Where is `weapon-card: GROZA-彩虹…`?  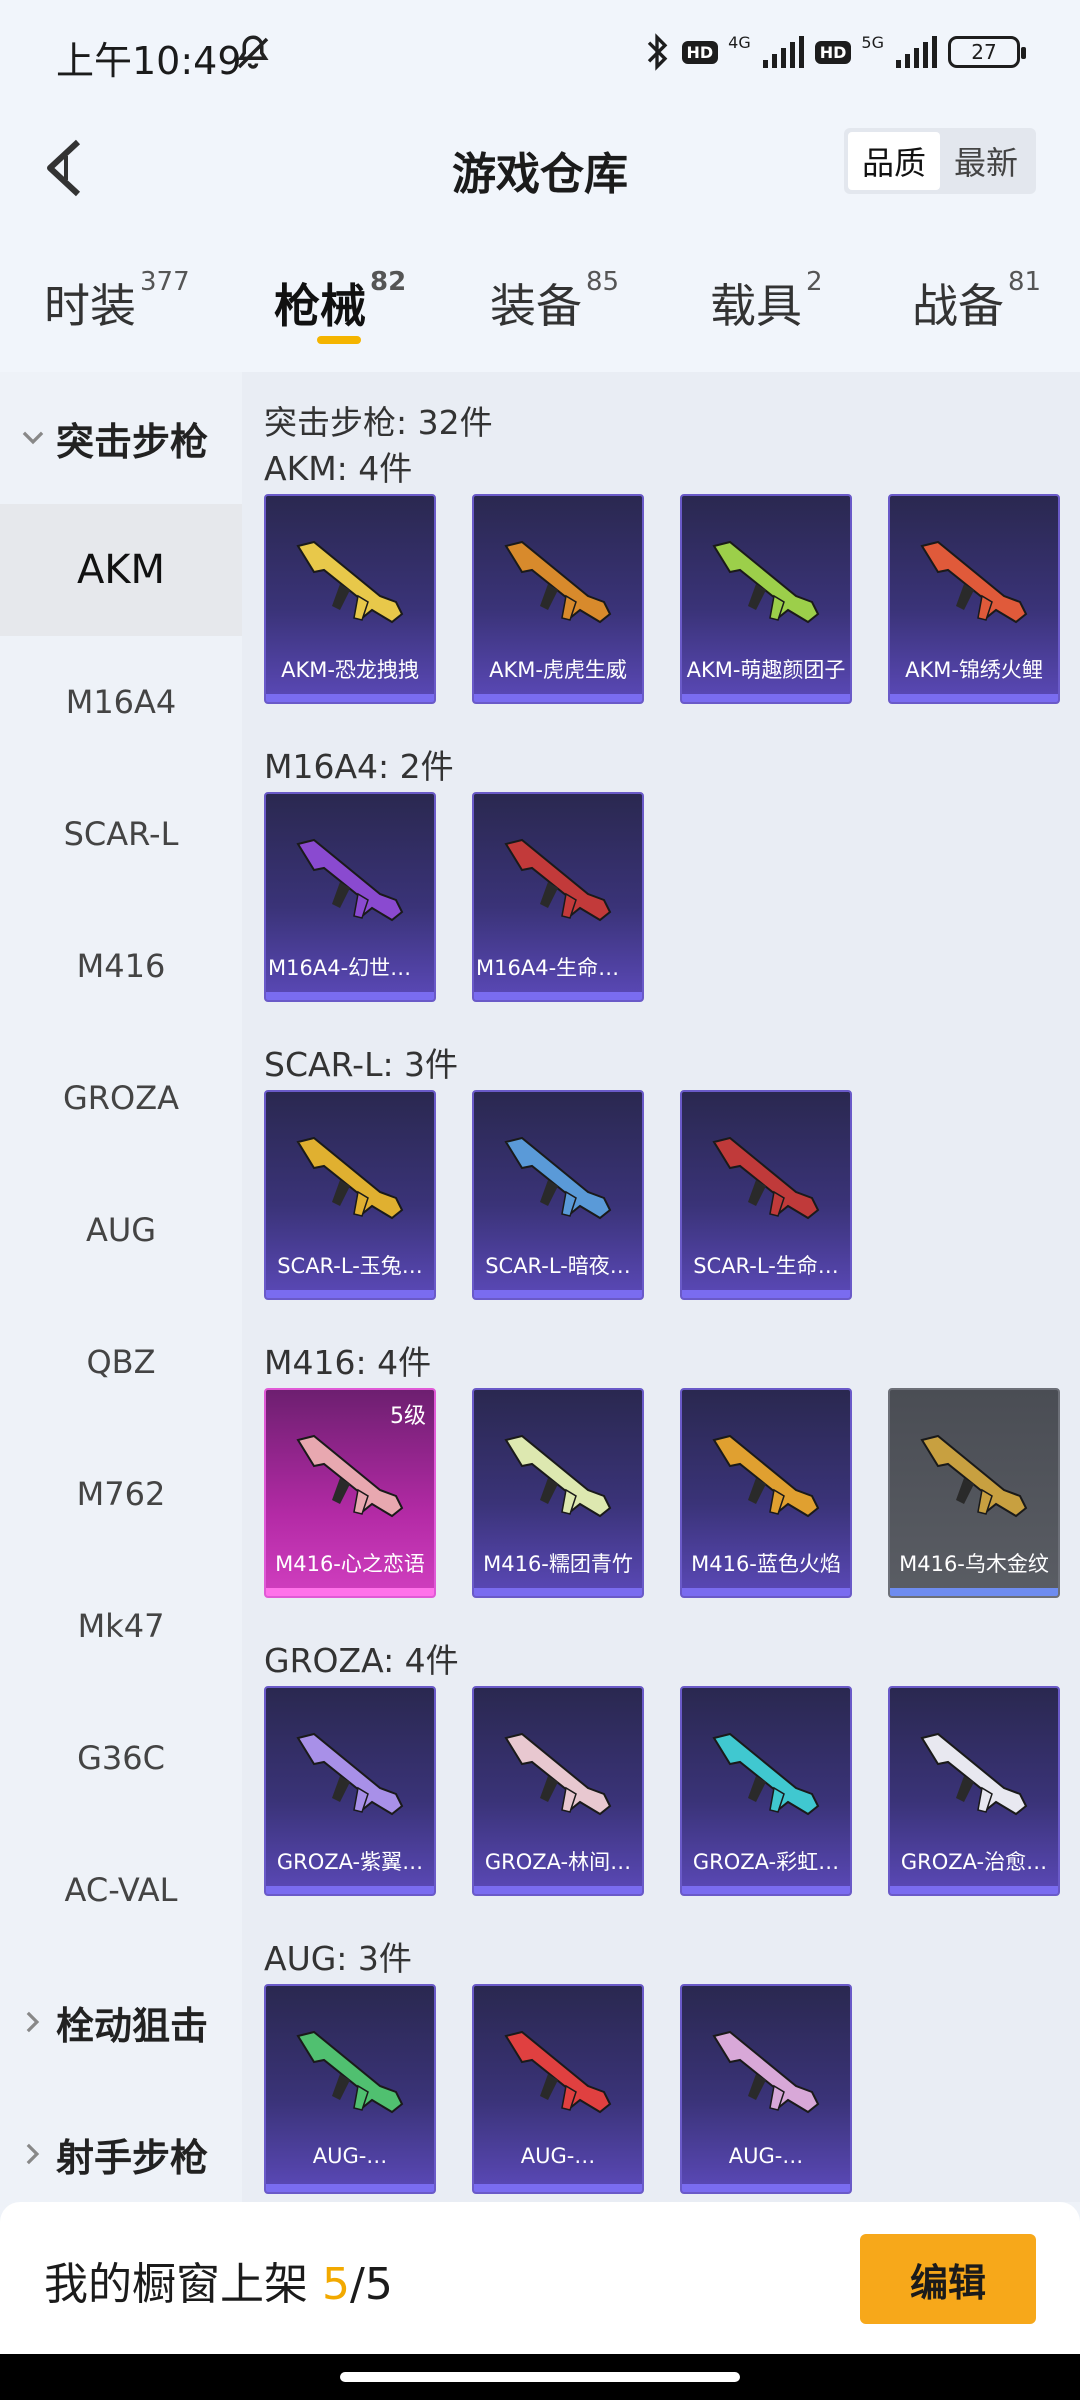
weapon-card: GROZA-彩虹… is located at coordinates (766, 1791).